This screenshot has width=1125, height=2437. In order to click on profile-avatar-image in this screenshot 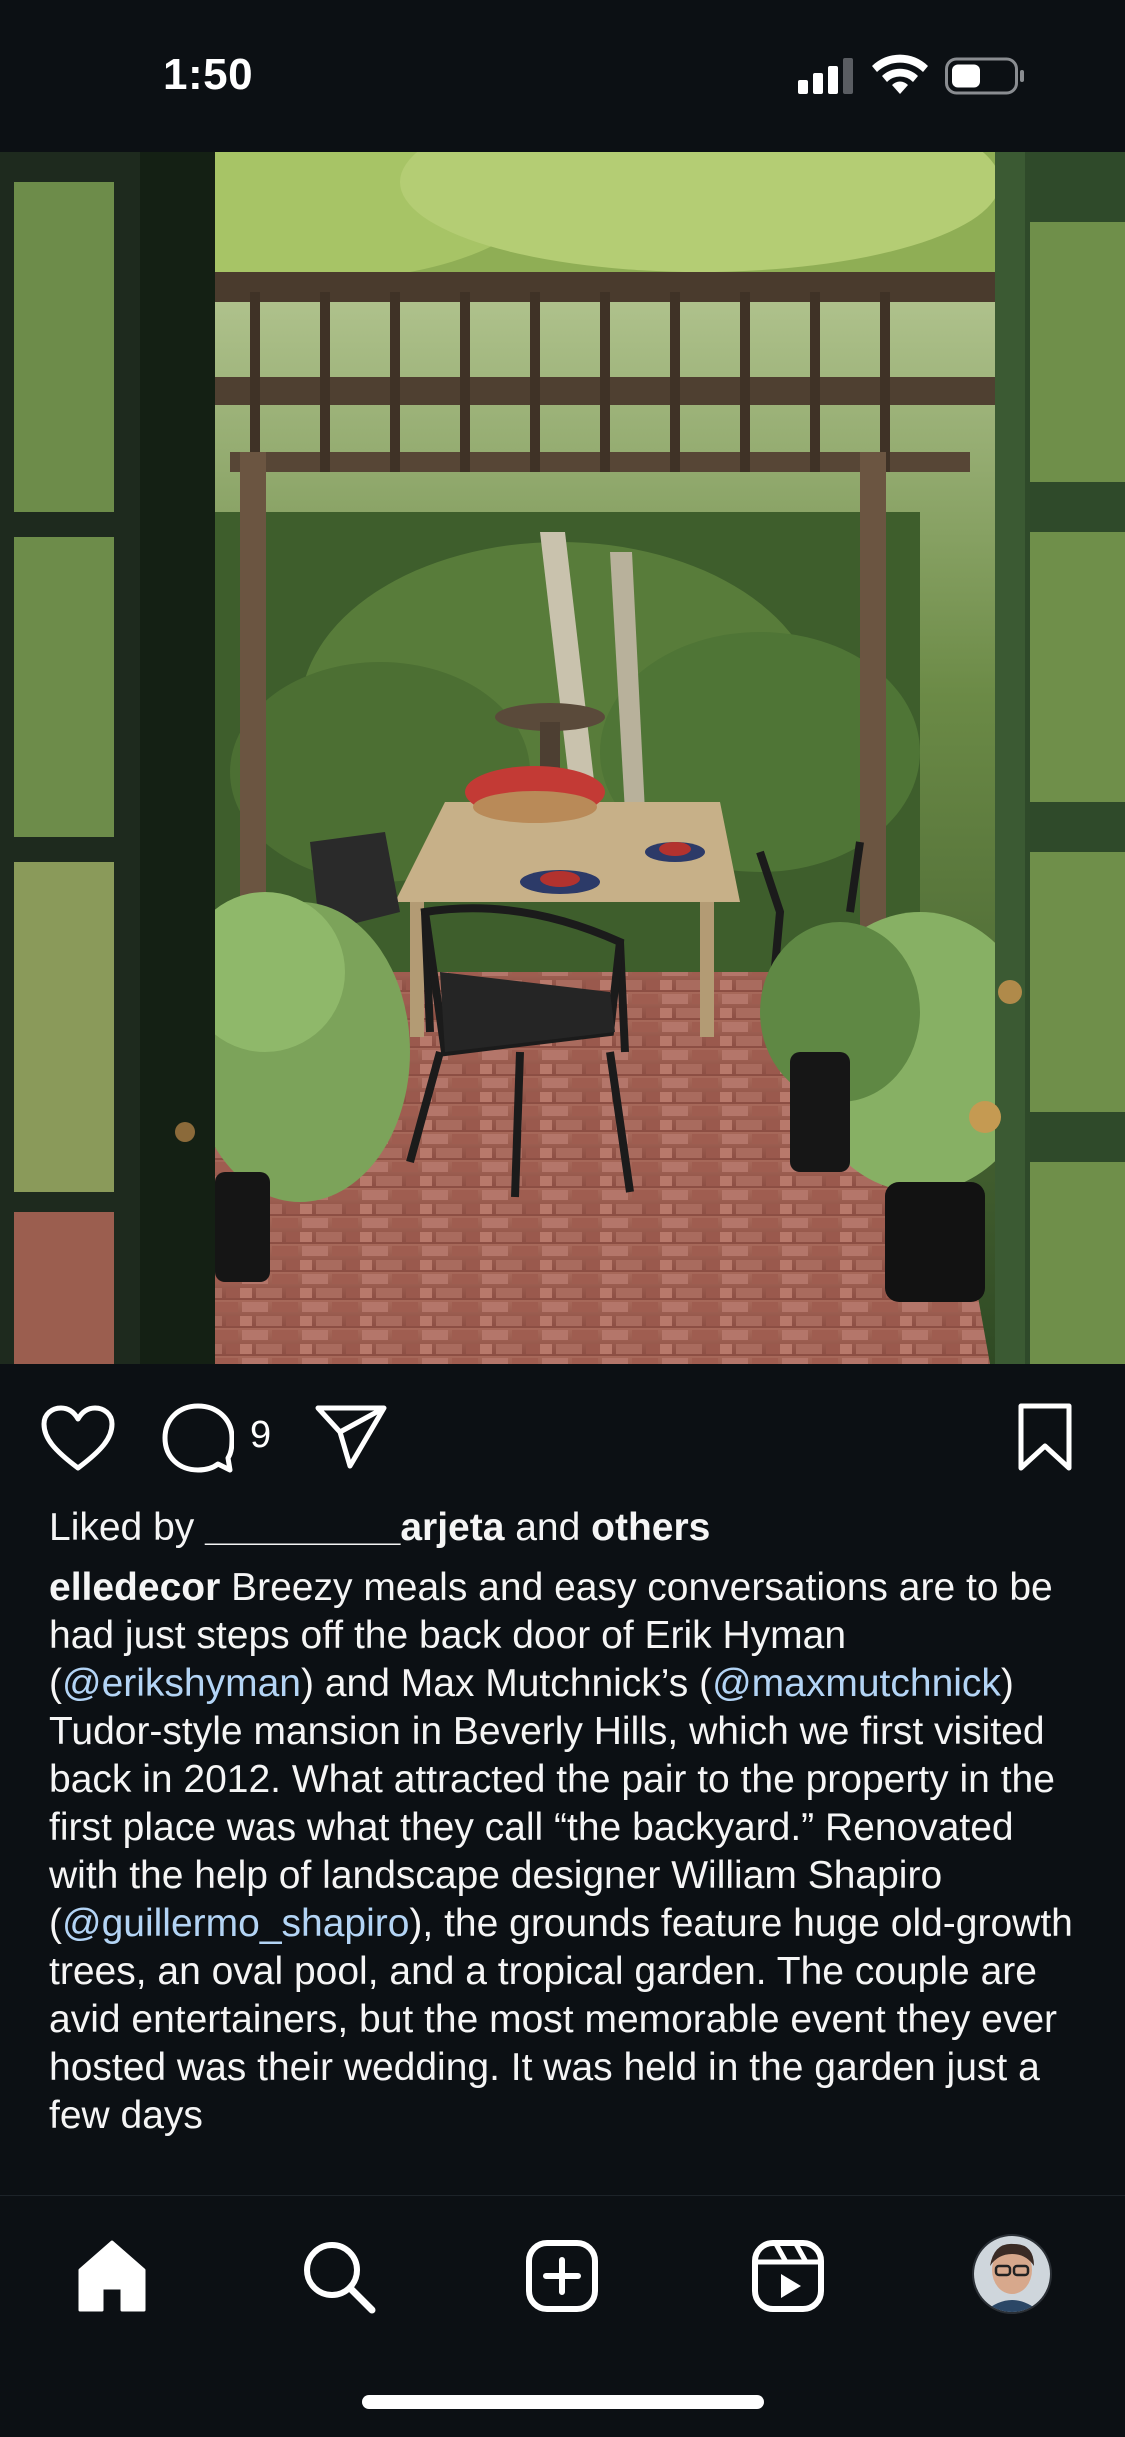, I will do `click(1012, 2274)`.